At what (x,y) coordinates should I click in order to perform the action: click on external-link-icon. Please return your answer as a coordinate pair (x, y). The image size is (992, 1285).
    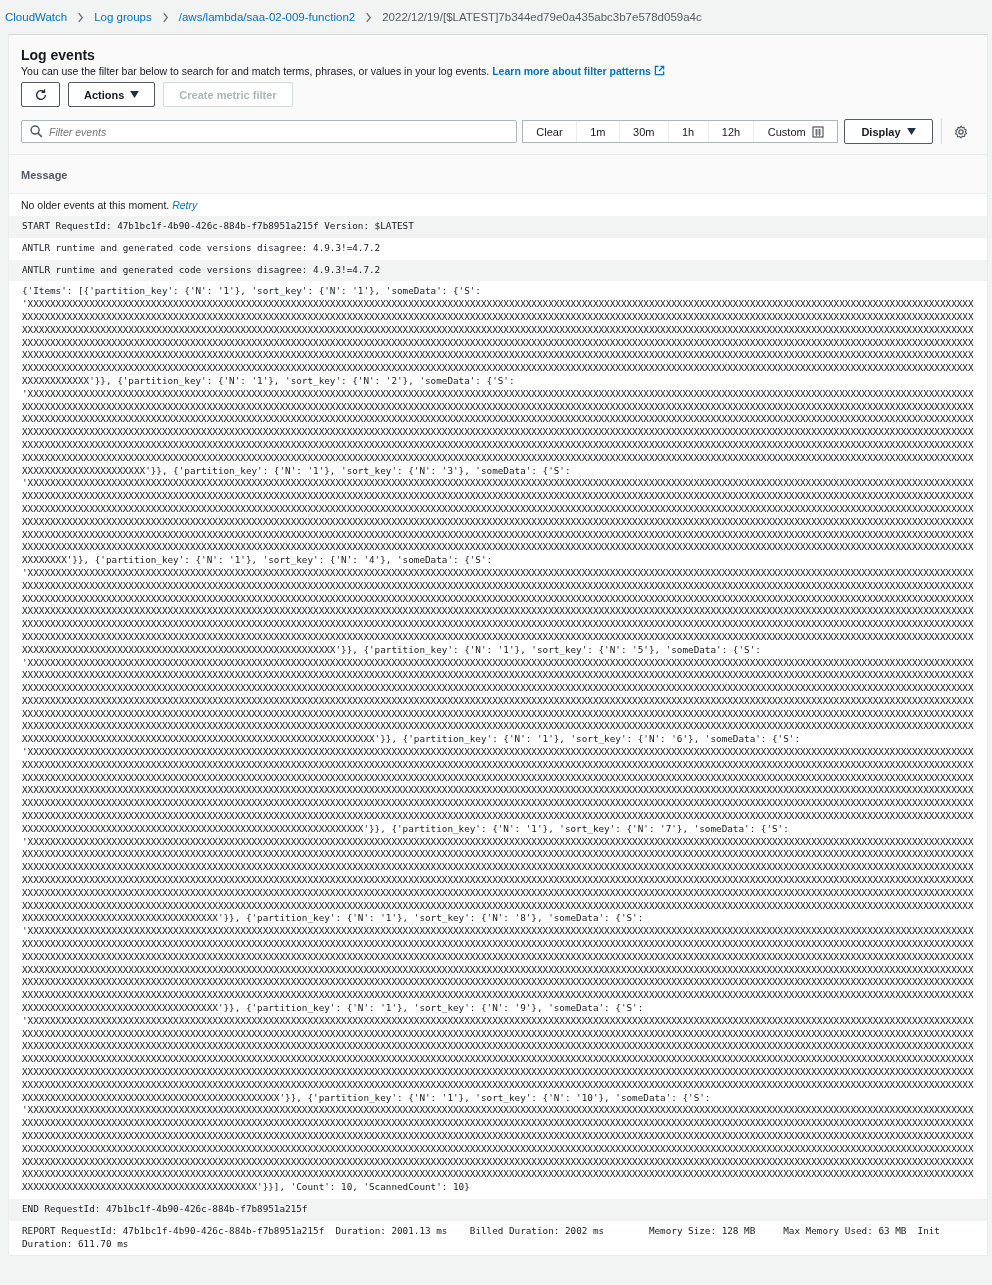
    Looking at the image, I should click on (659, 70).